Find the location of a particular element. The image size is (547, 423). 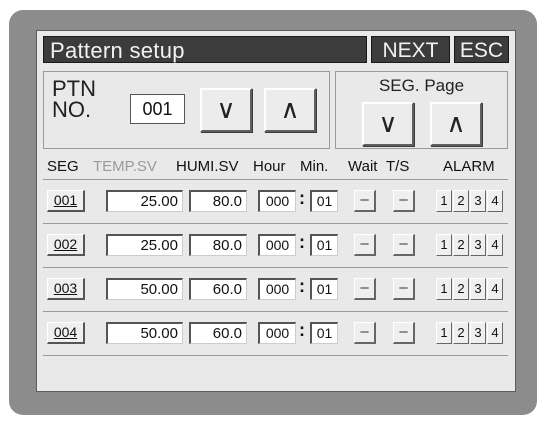

seg-page-panel: SEG. Page ∨ ∧ is located at coordinates (421, 110).